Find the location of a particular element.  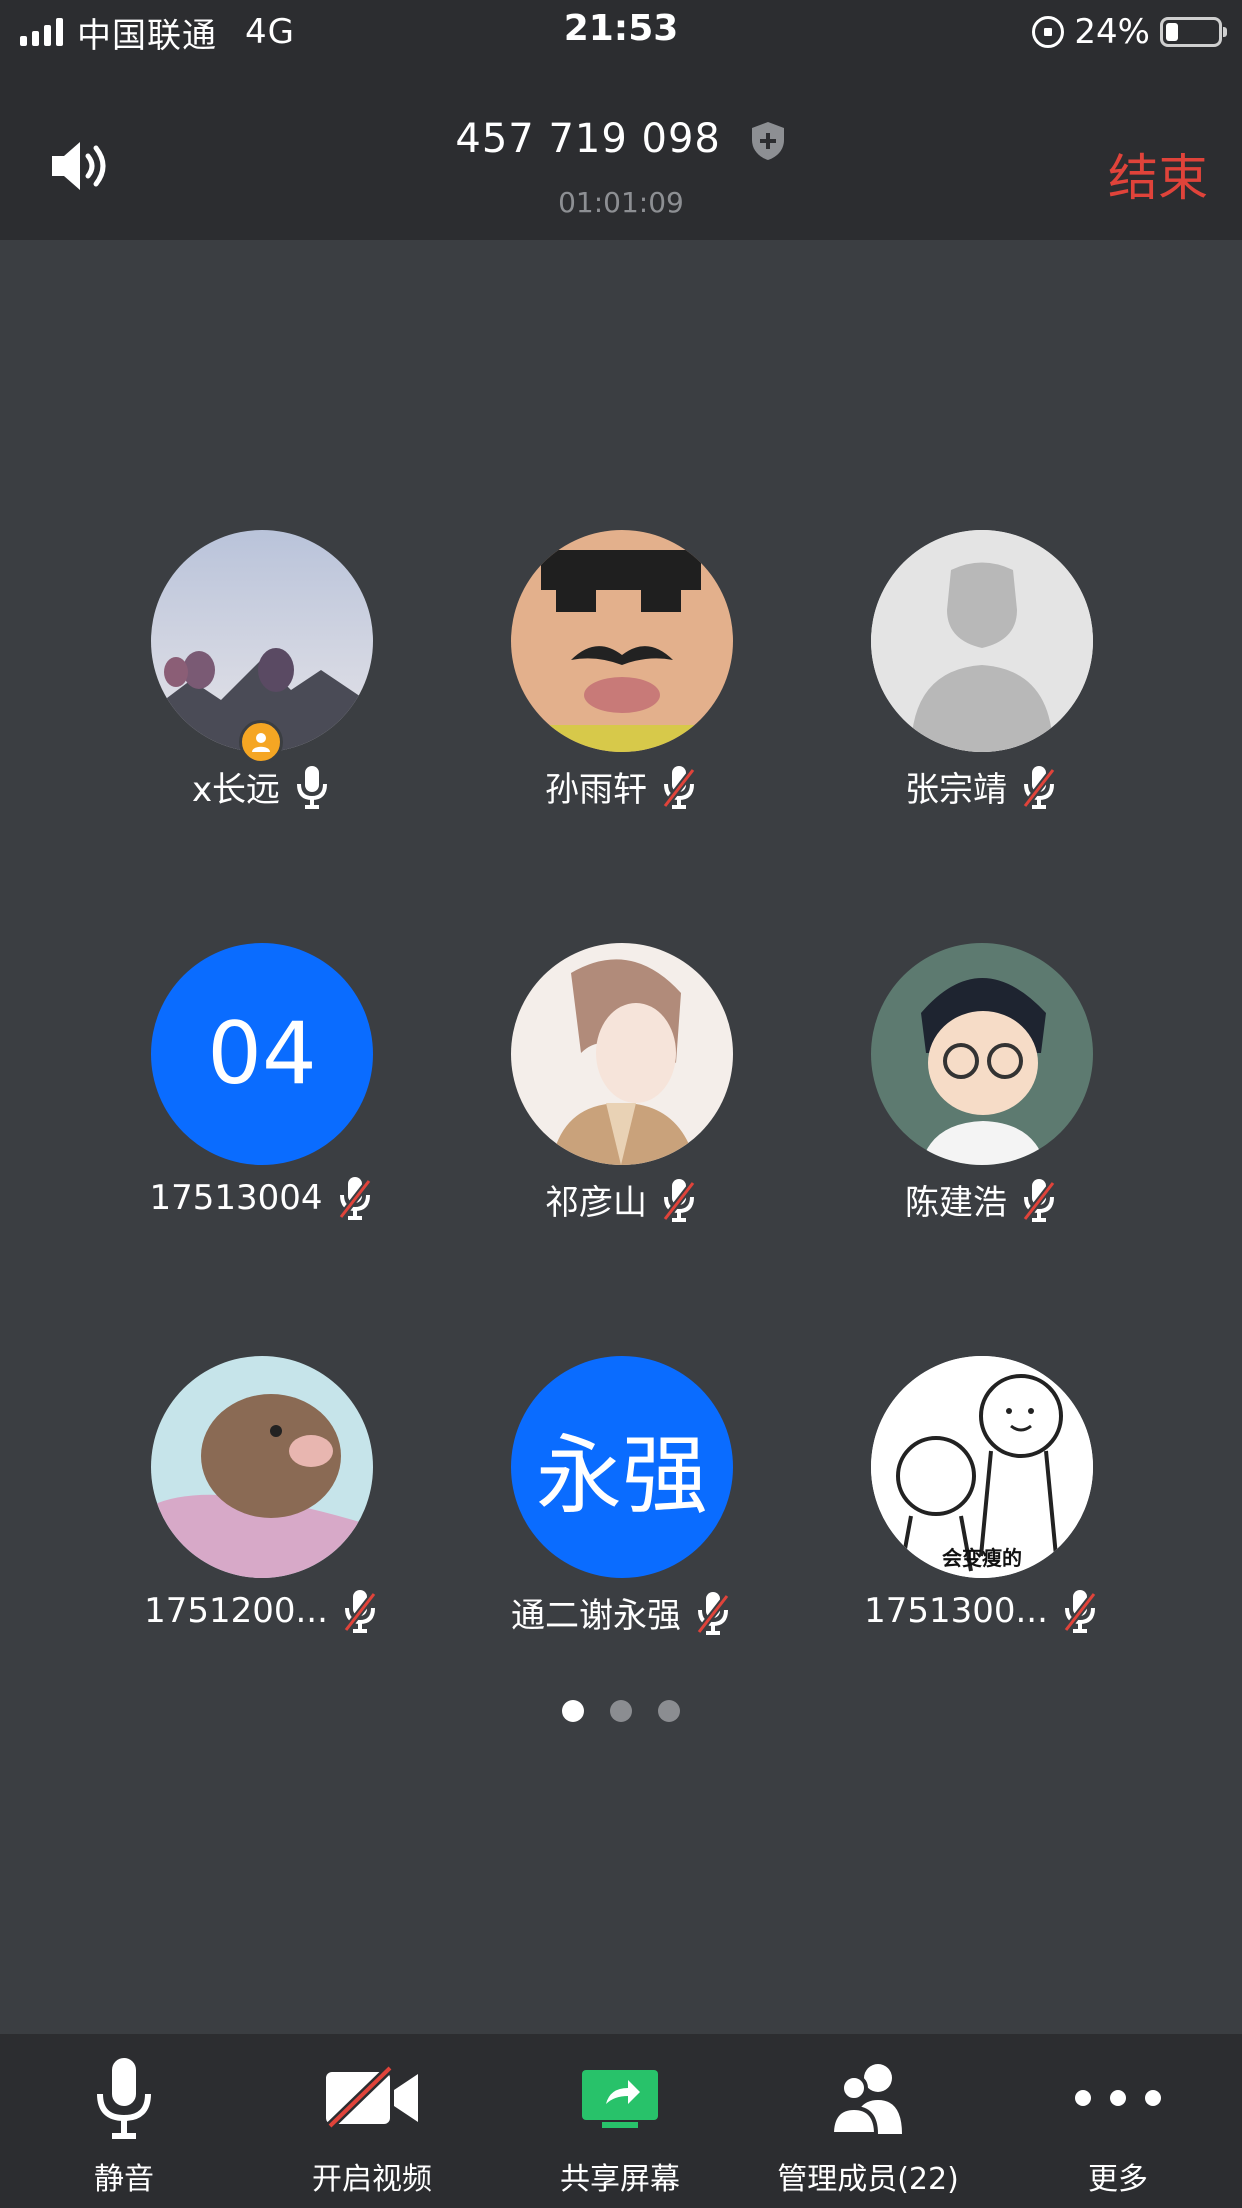

participant-tile: 04 17513004 is located at coordinates (261, 1103).